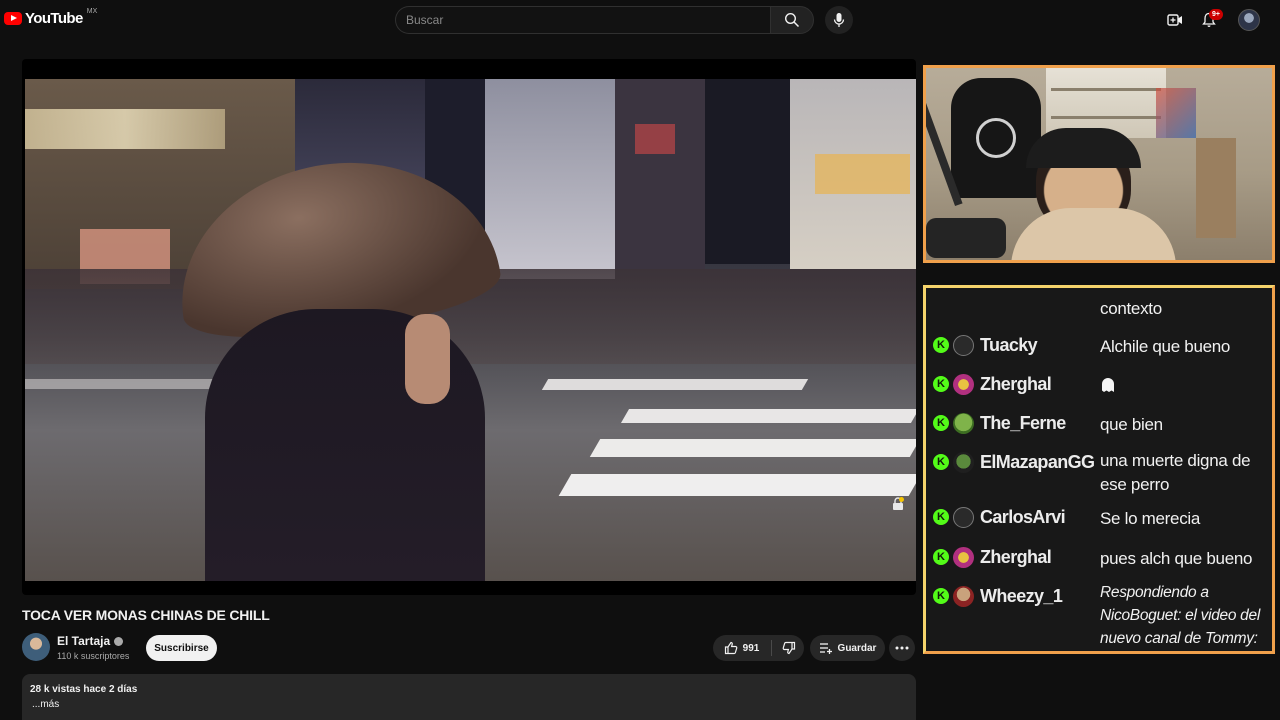 This screenshot has width=1280, height=720. What do you see at coordinates (825, 648) in the screenshot?
I see `playlist-add-icon` at bounding box center [825, 648].